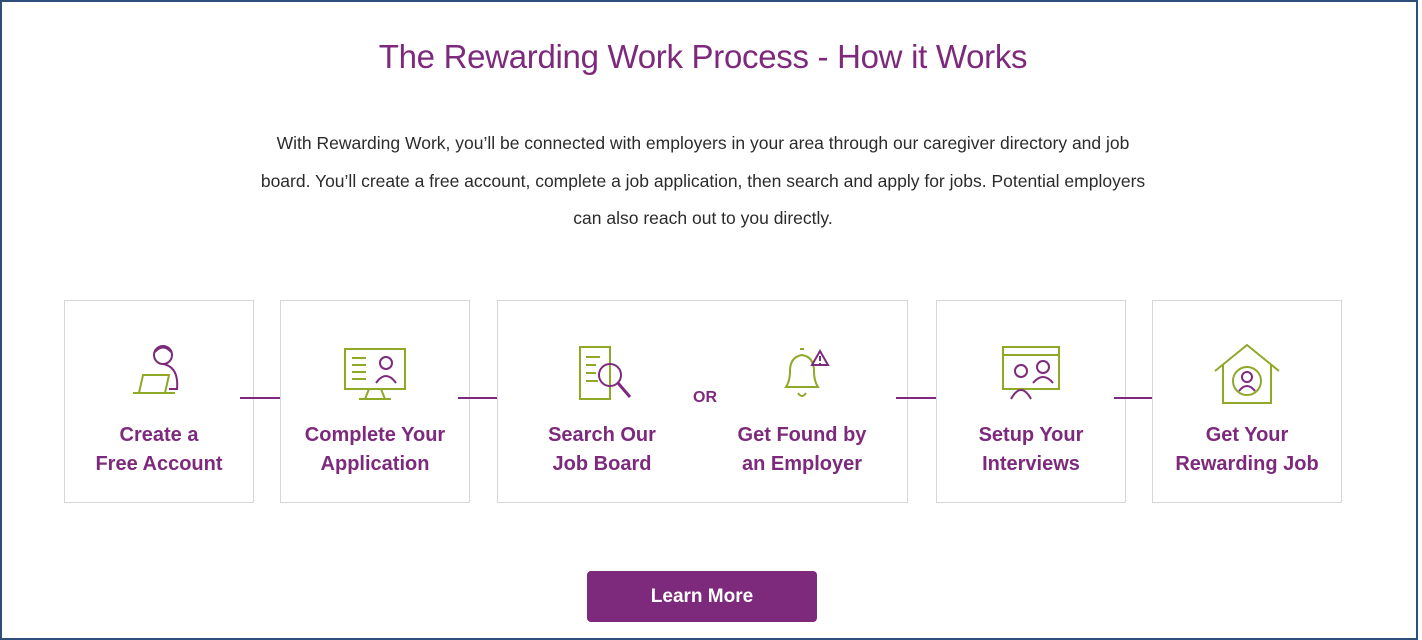  Describe the element at coordinates (375, 449) in the screenshot. I see `step-label: Complete Your Application` at that location.